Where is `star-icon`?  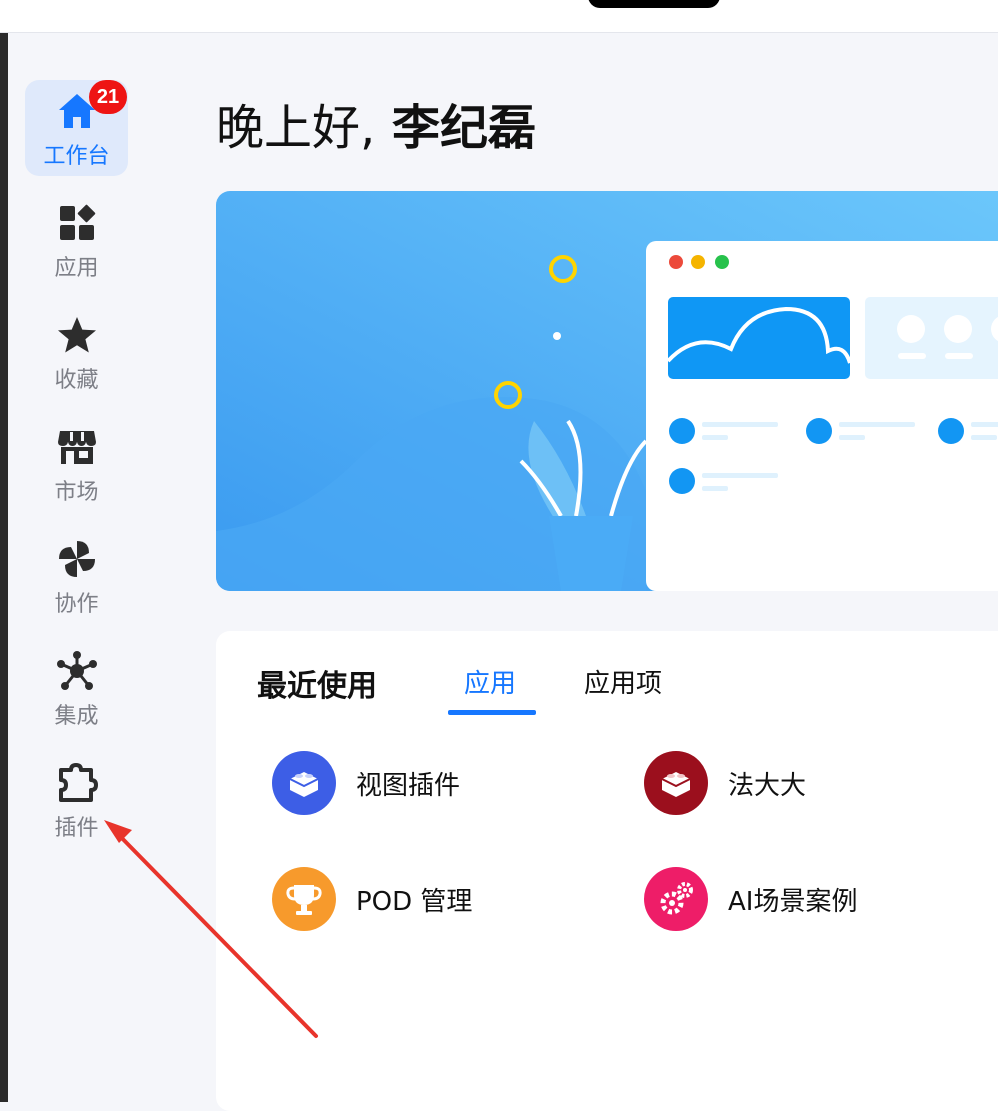
star-icon is located at coordinates (77, 335).